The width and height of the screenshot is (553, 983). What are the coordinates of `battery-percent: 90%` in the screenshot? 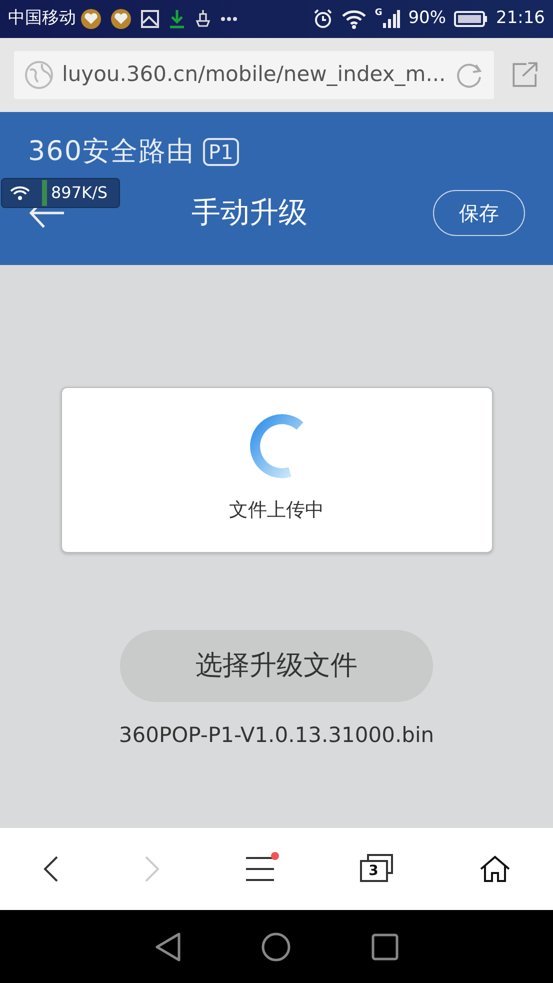 It's located at (427, 18).